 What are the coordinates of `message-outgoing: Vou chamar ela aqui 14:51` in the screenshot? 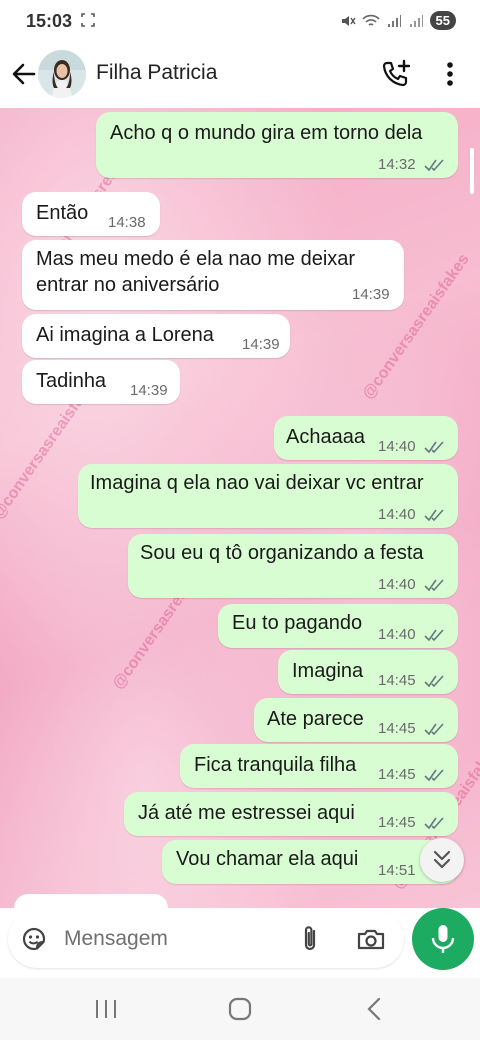 It's located at (310, 862).